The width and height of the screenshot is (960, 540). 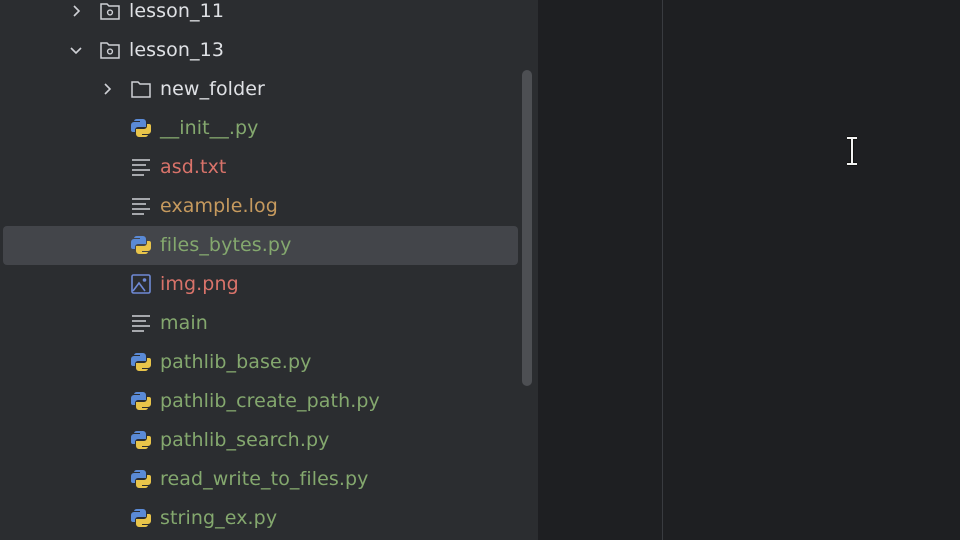 I want to click on tree-item-example-log: example.log, so click(x=269, y=206).